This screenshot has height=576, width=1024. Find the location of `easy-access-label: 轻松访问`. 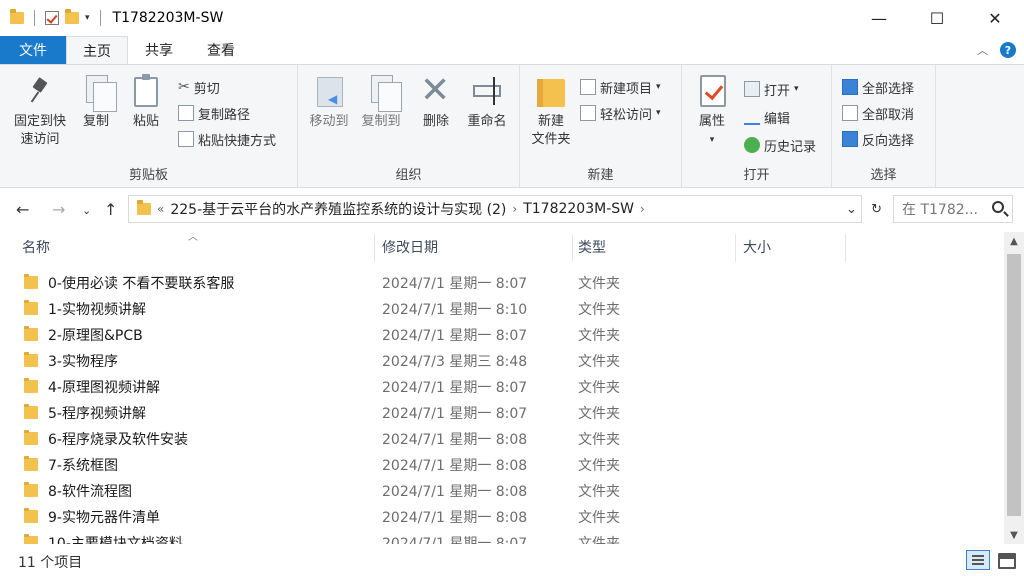

easy-access-label: 轻松访问 is located at coordinates (626, 115).